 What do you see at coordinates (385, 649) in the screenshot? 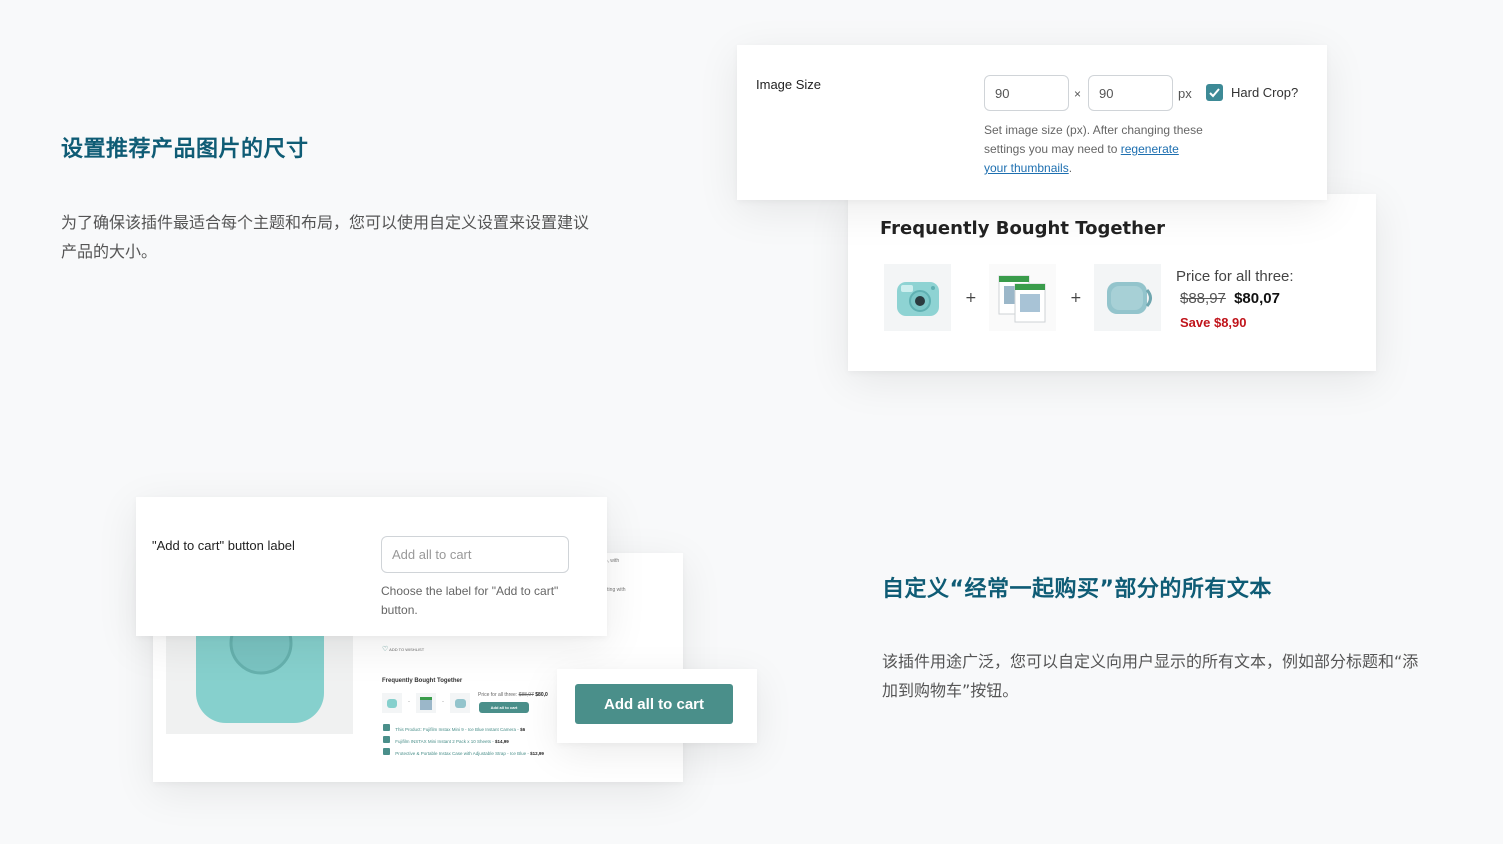
I see `heart-icon: ♡` at bounding box center [385, 649].